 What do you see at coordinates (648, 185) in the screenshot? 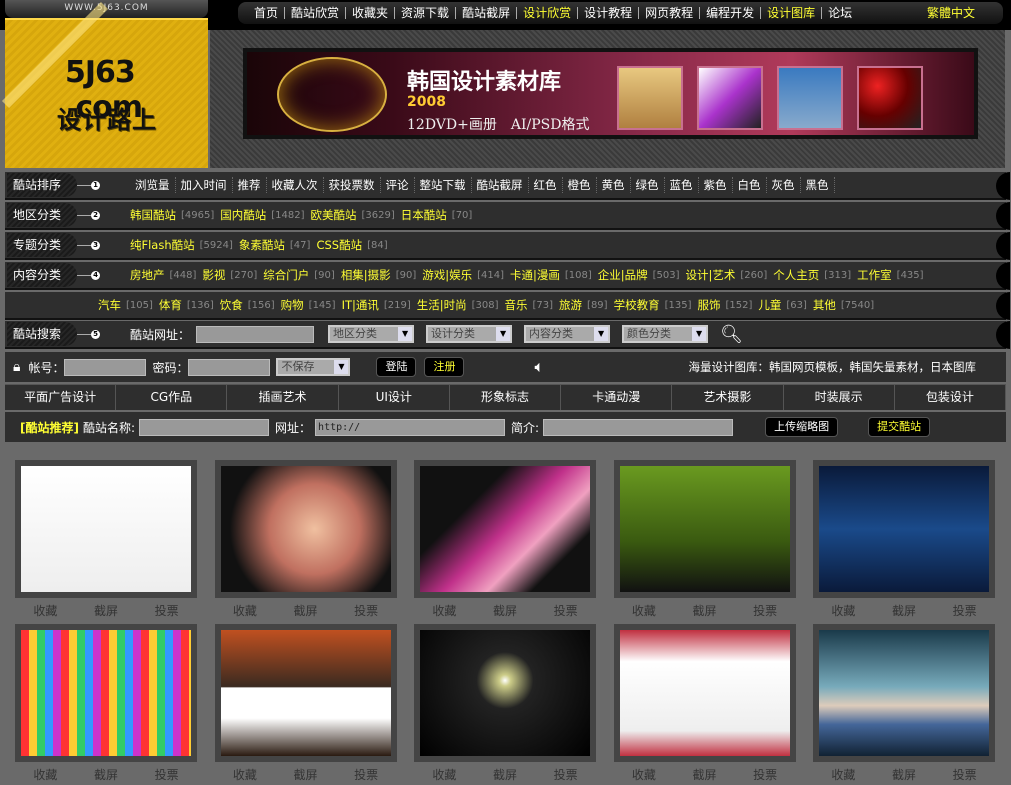
I see `sort-option: 绿色` at bounding box center [648, 185].